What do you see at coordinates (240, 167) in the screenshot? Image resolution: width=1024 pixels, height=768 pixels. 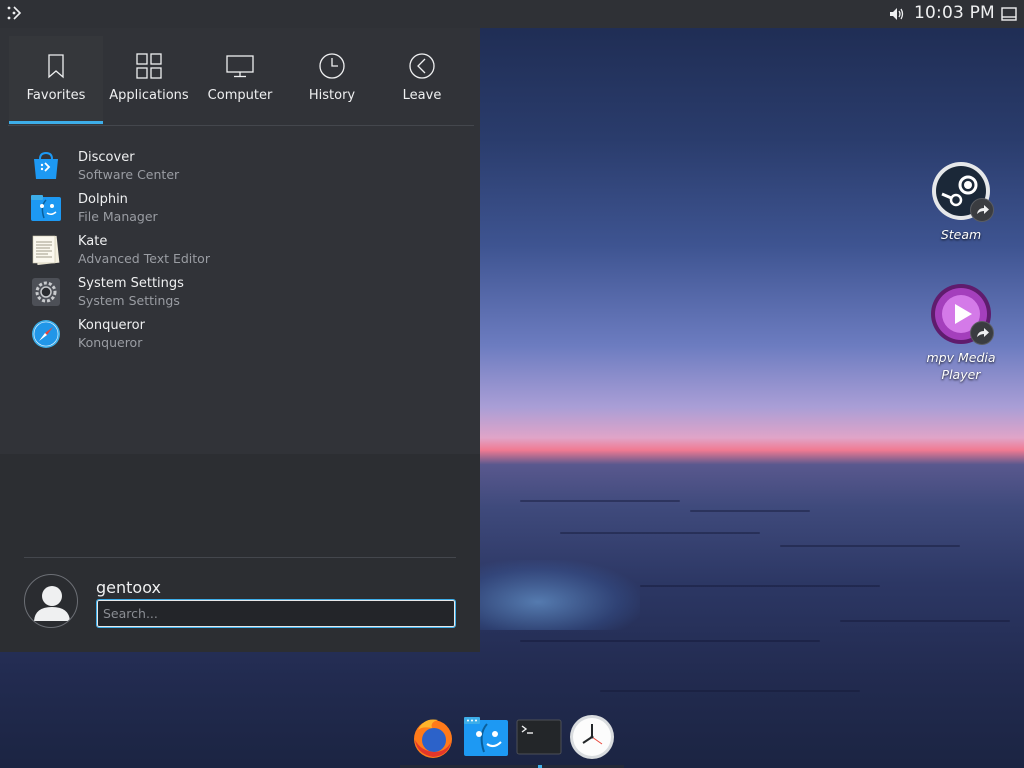 I see `favorite-item-discover: Discover Software Center` at bounding box center [240, 167].